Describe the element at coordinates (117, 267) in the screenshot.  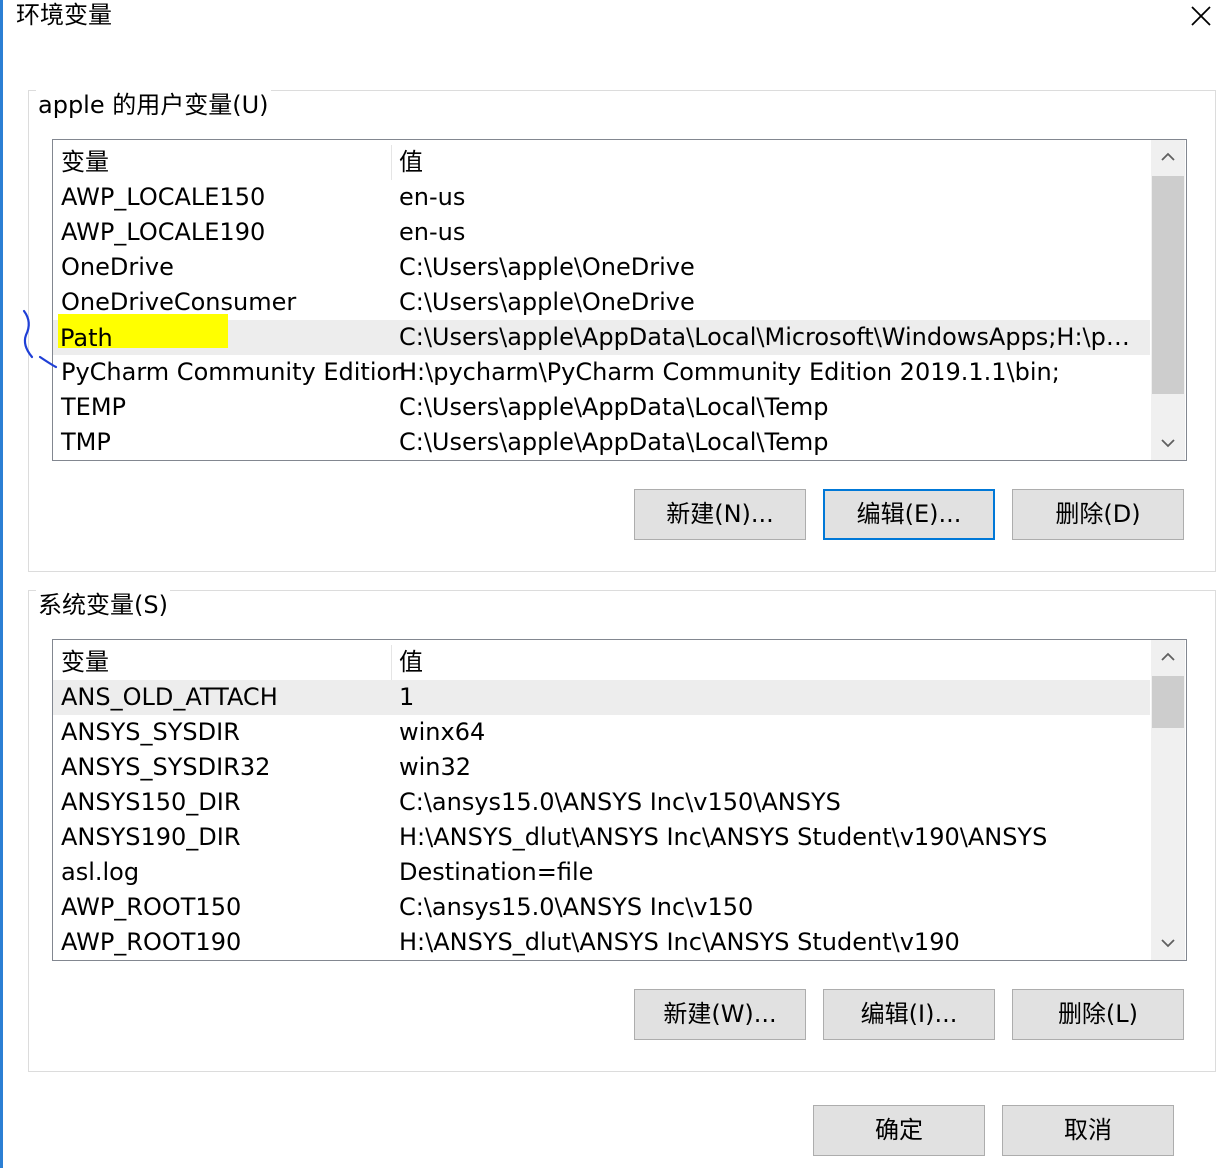
I see `variable-name: OneDrive` at that location.